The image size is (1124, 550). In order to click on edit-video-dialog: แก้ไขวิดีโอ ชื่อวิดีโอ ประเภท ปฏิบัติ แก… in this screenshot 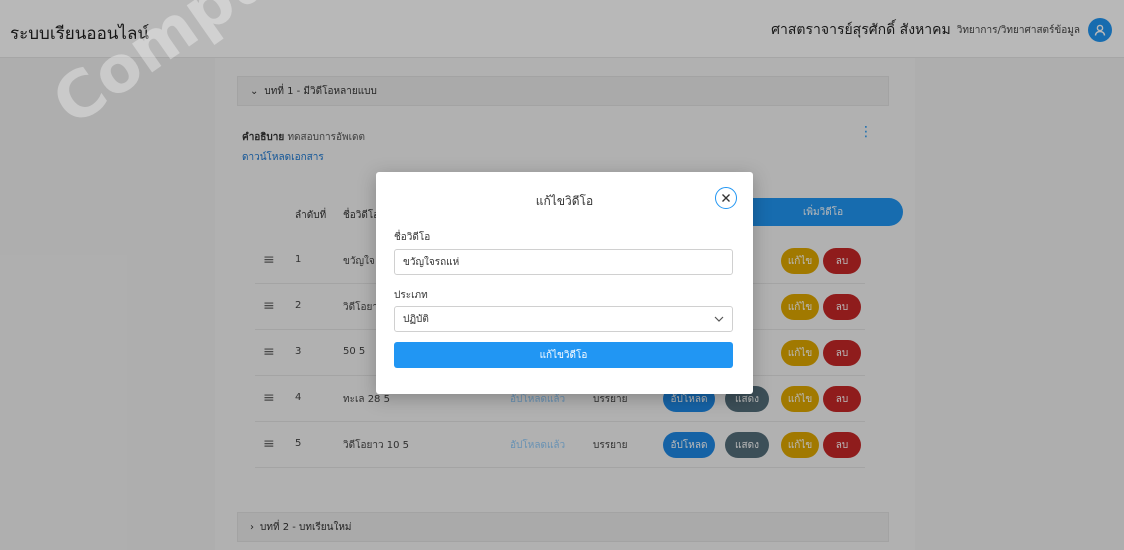, I will do `click(564, 283)`.